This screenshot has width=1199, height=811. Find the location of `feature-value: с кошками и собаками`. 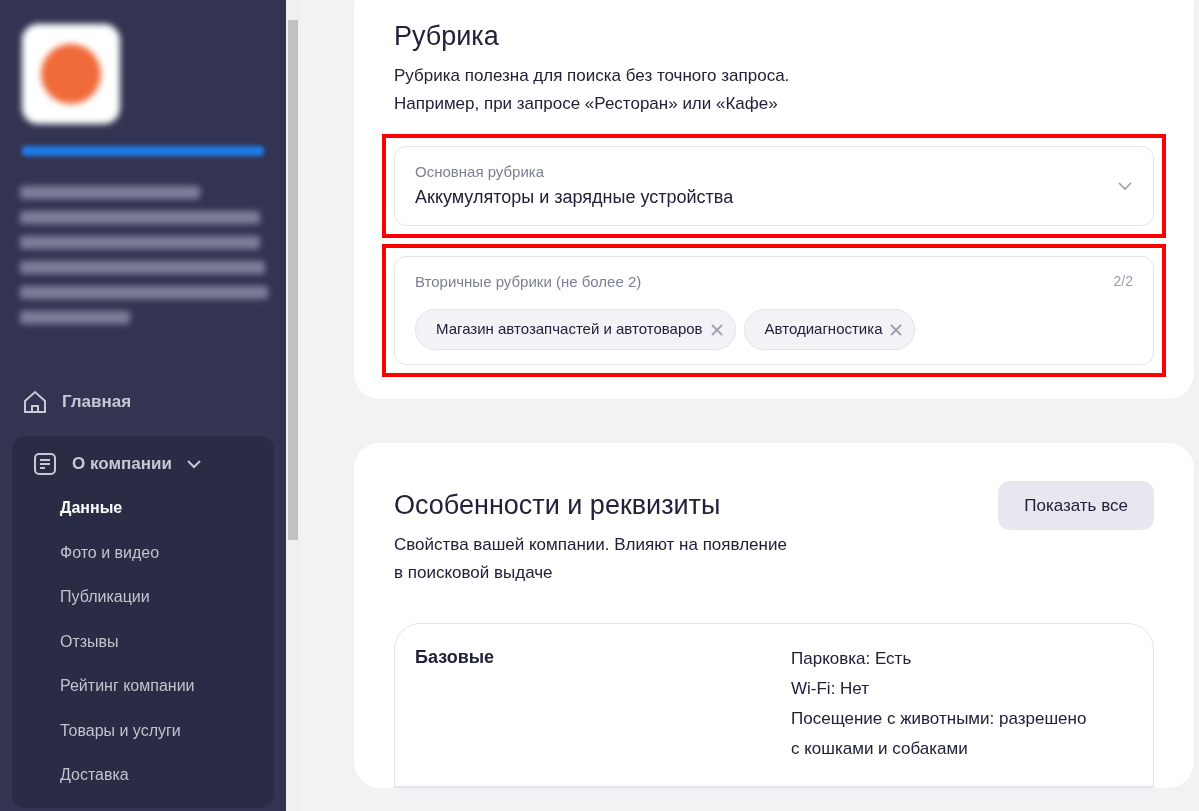

feature-value: с кошками и собаками is located at coordinates (880, 749).